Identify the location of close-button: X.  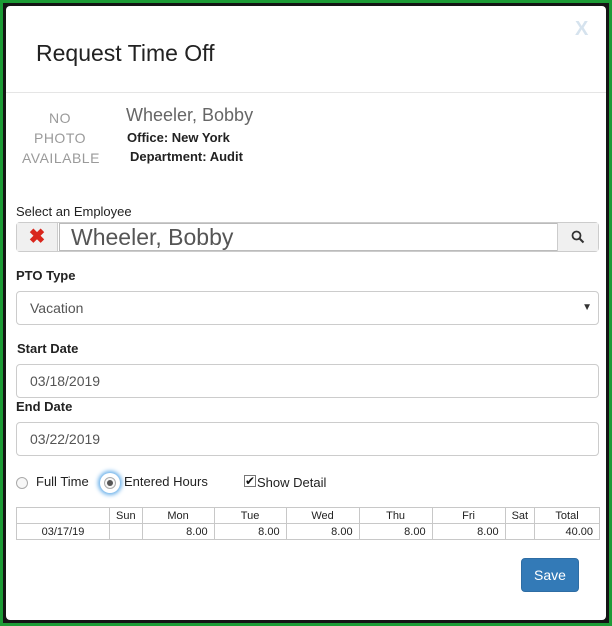
(581, 29).